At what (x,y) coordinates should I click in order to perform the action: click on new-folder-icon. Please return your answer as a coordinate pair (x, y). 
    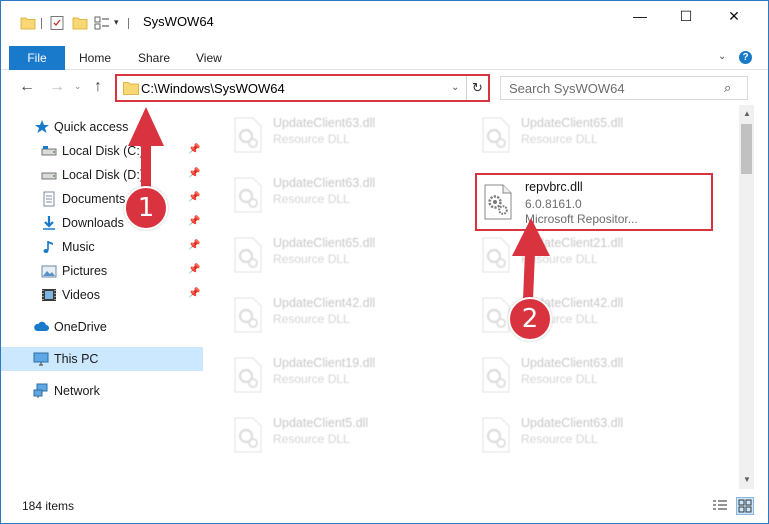
    Looking at the image, I should click on (80, 23).